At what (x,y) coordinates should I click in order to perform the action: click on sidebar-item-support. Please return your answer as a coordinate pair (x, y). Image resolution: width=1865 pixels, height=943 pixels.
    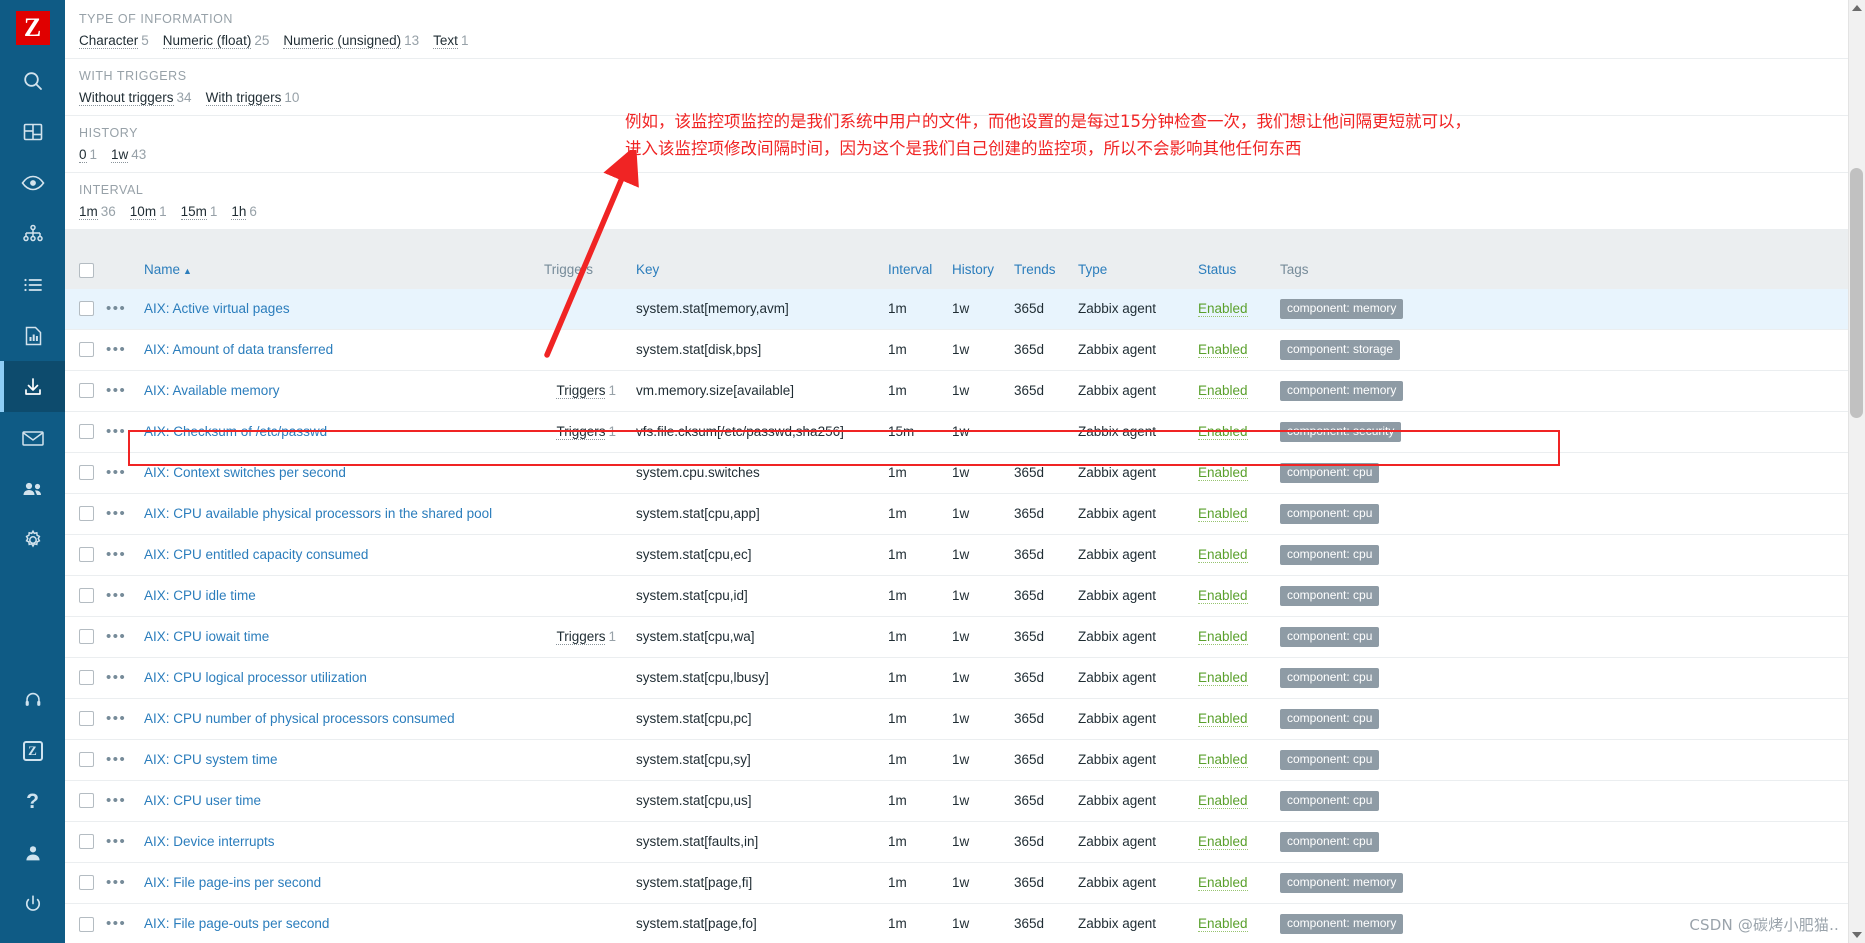
    Looking at the image, I should click on (32, 699).